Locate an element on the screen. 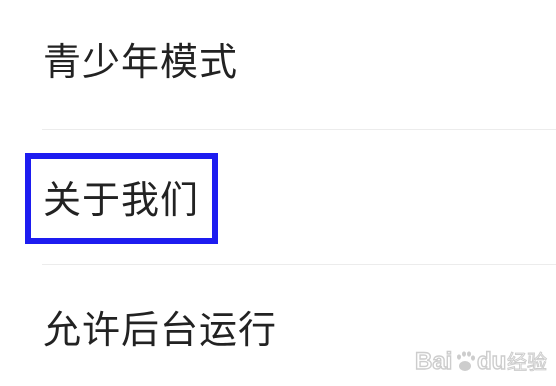 The height and width of the screenshot is (386, 556). settings-item-label: 青少年模式 is located at coordinates (141, 62).